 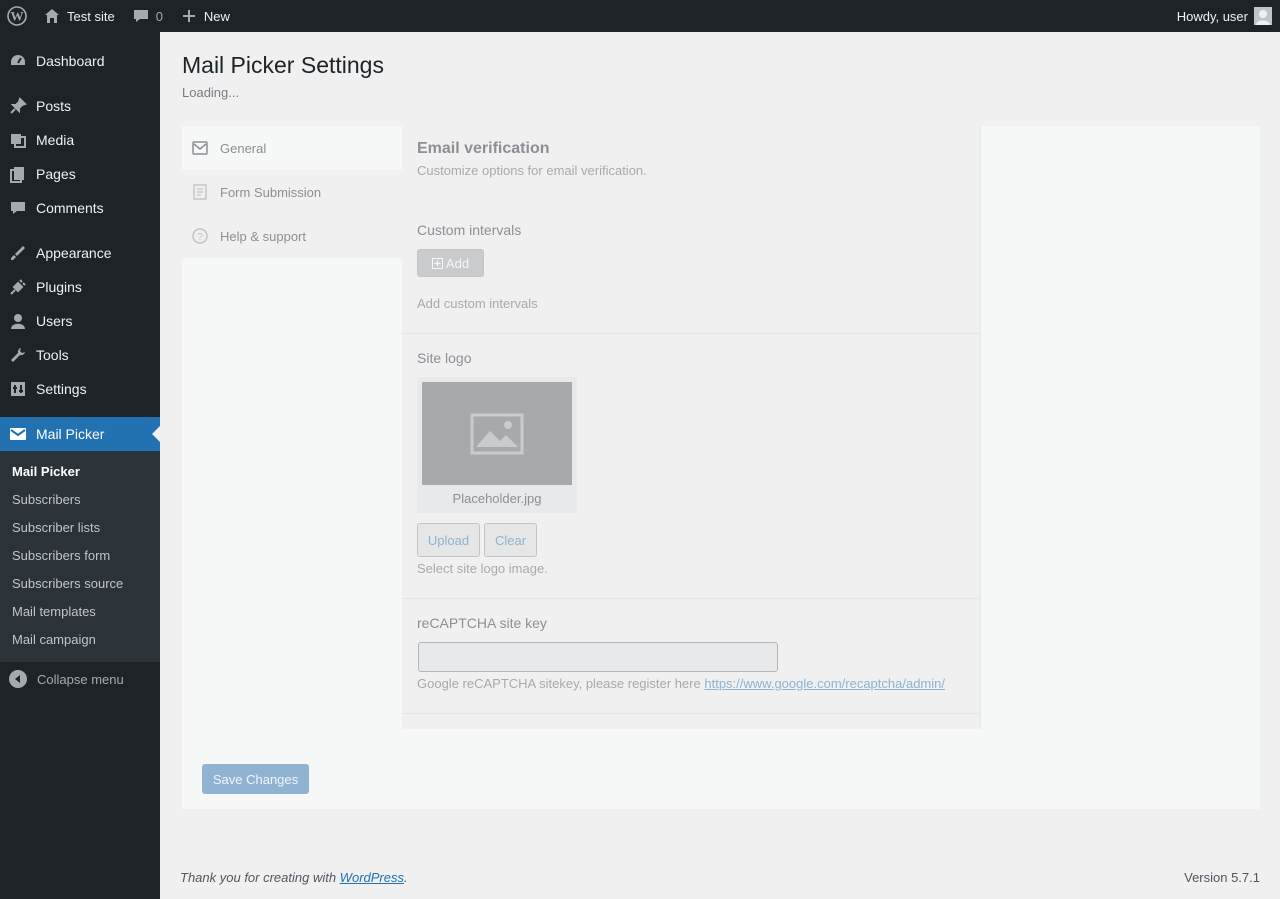 I want to click on user-icon, so click(x=18, y=321).